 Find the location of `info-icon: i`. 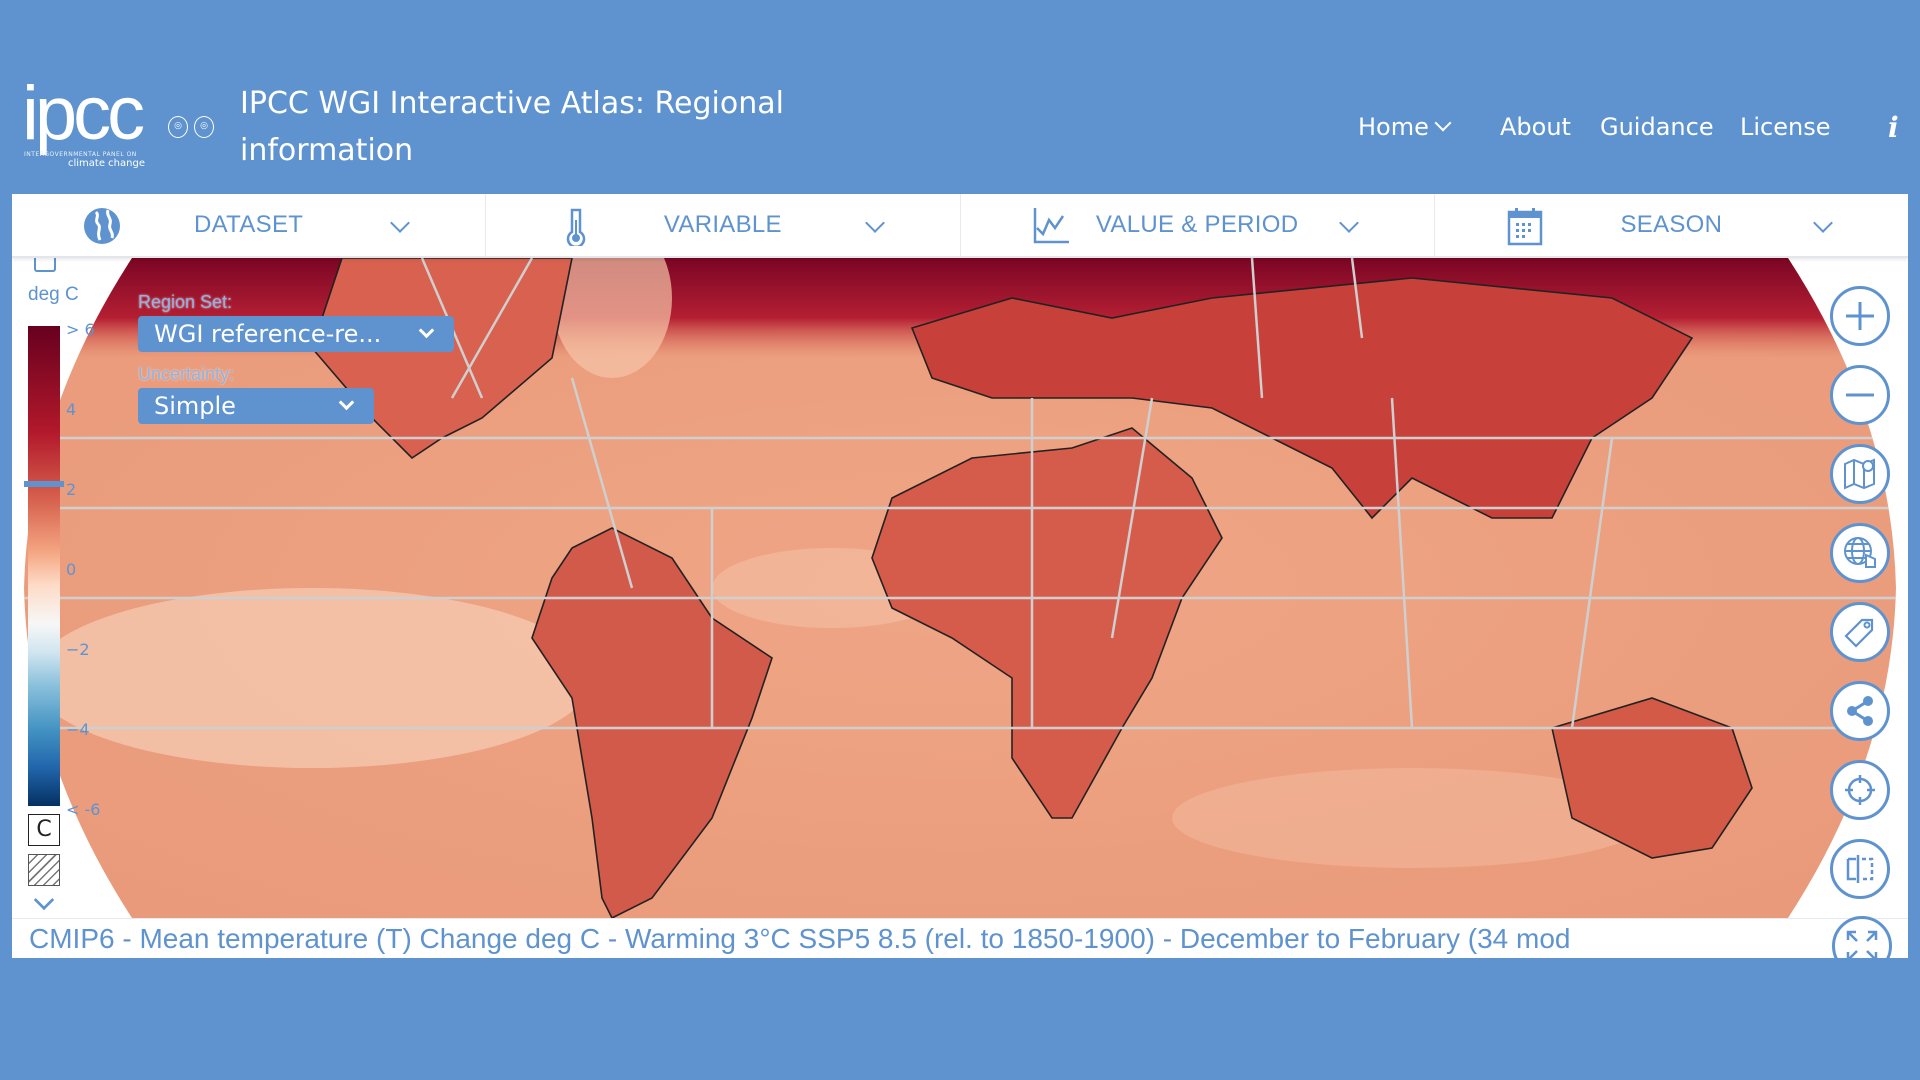

info-icon: i is located at coordinates (1893, 127).